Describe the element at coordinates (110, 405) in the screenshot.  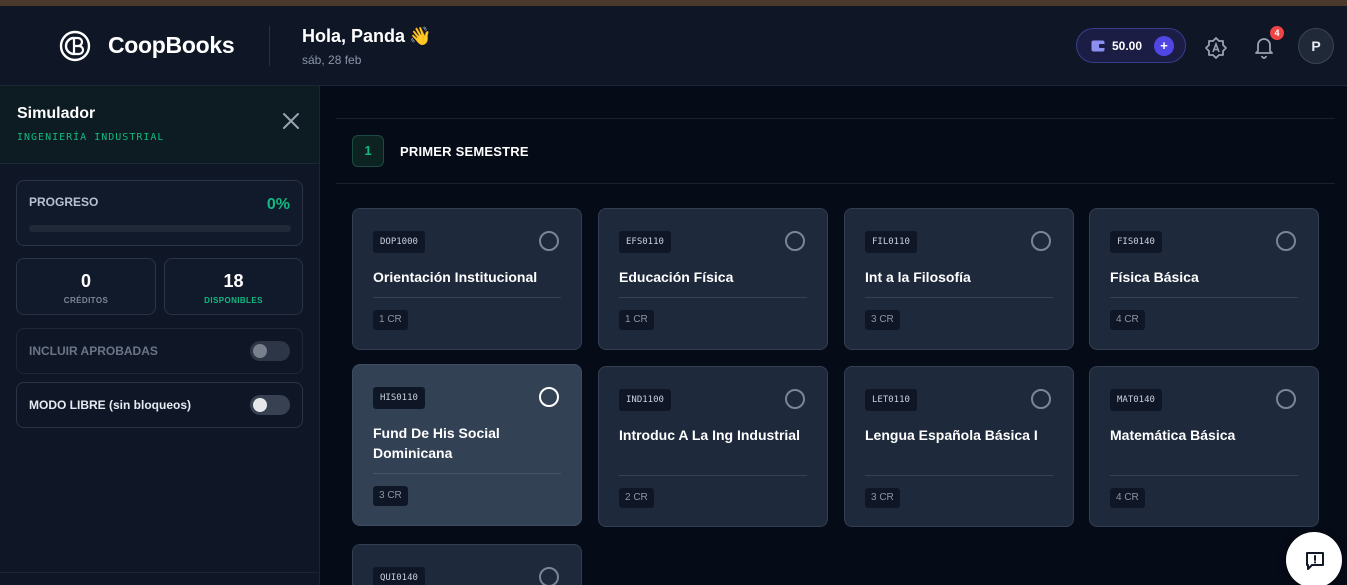
I see `free-mode-label: MODO LIBRE (sin bloqueos)` at that location.